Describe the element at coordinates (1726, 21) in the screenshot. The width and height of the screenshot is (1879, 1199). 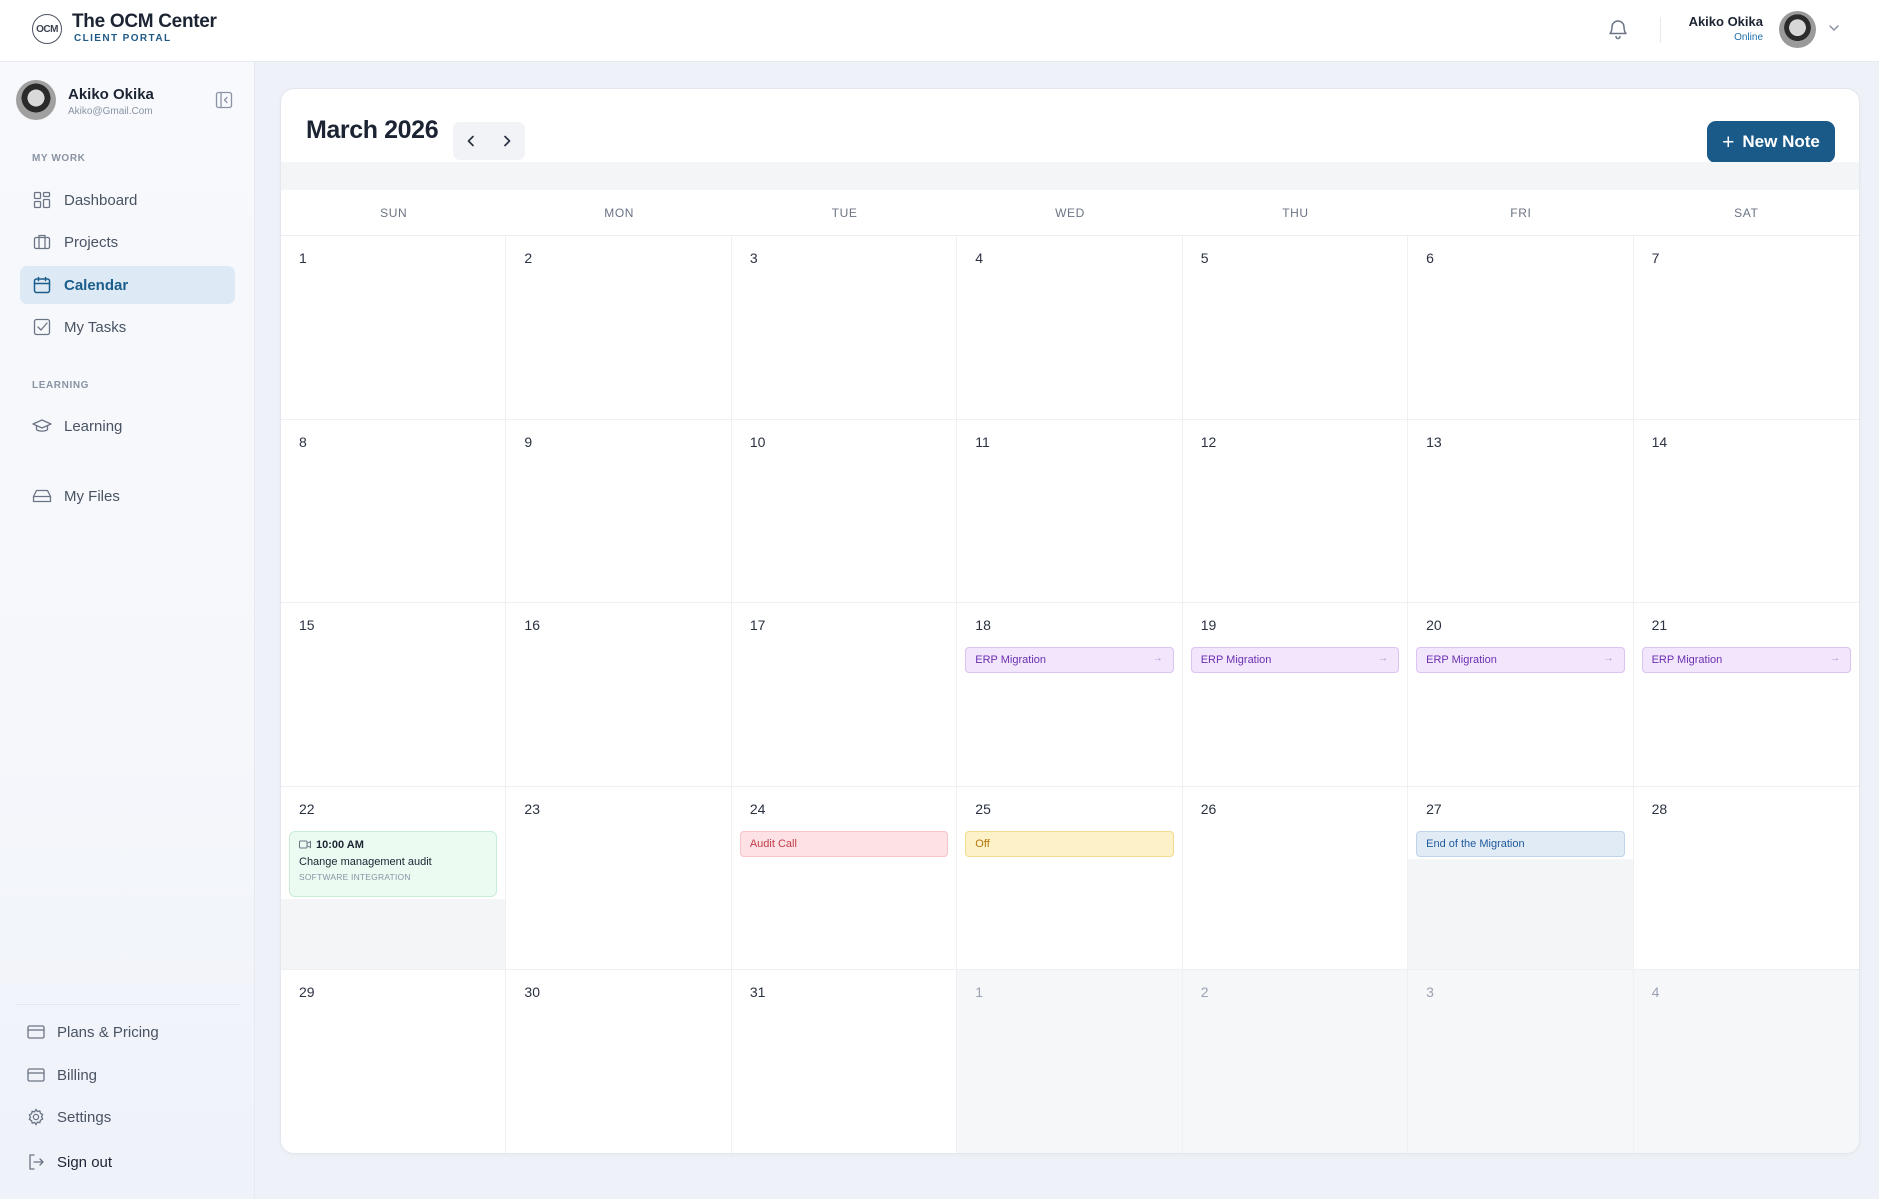
I see `header-user-name: Akiko Okika` at that location.